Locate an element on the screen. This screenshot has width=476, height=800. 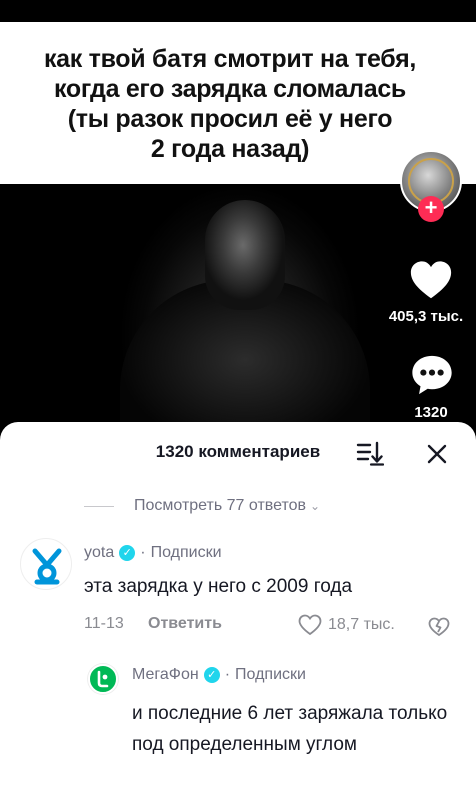
megafon-logo-icon is located at coordinates (103, 679).